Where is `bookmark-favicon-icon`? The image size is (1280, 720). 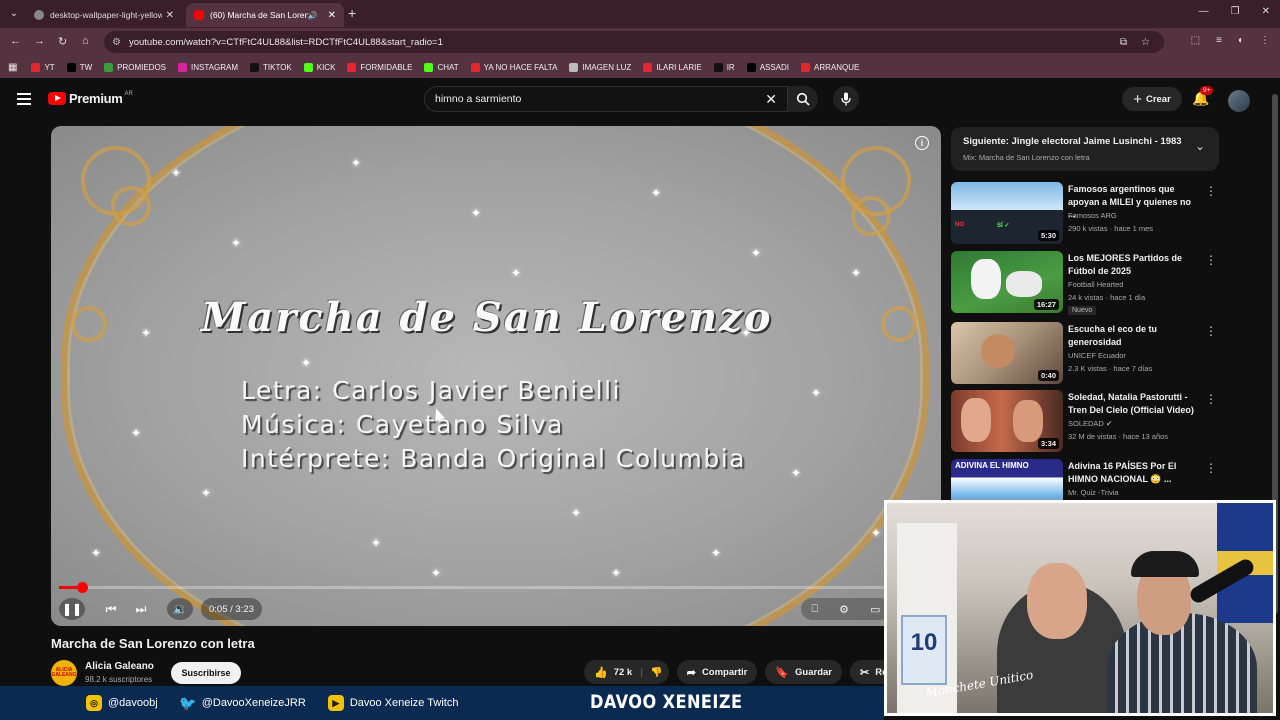 bookmark-favicon-icon is located at coordinates (254, 67).